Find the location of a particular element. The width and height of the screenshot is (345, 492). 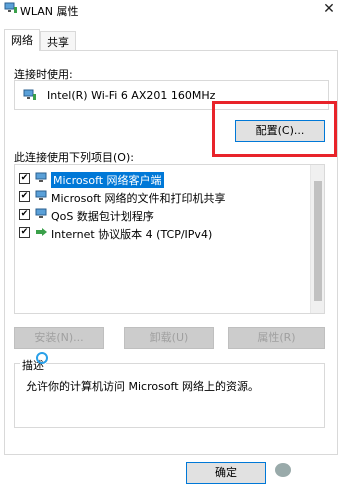

item-label: Microsoft 网络客户端 is located at coordinates (107, 180).